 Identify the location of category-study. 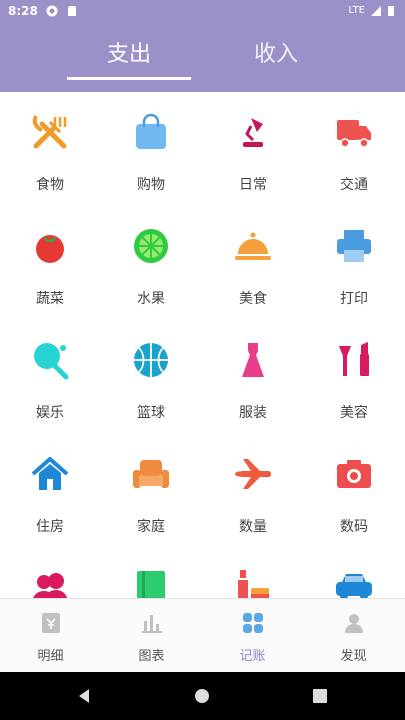
(151, 573).